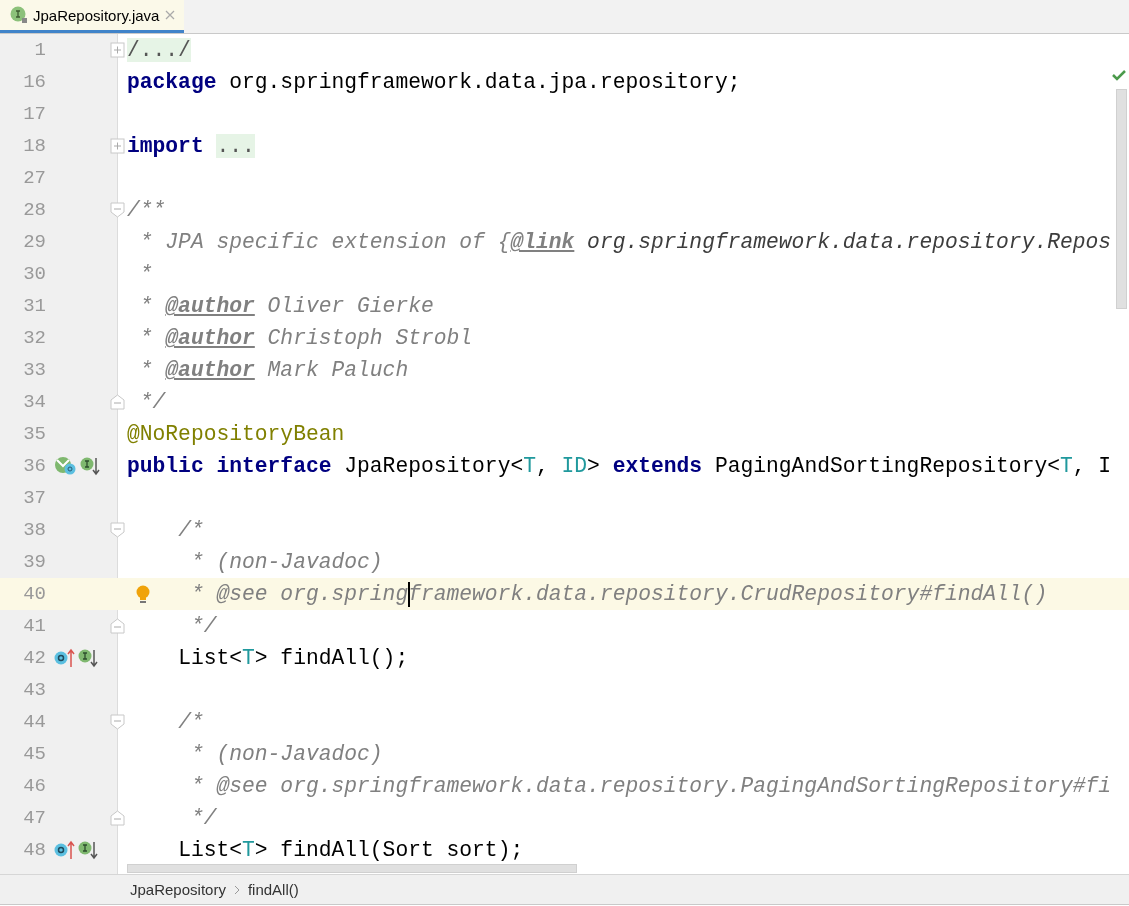 This screenshot has width=1129, height=906. Describe the element at coordinates (34, 306) in the screenshot. I see `line-number: 31` at that location.